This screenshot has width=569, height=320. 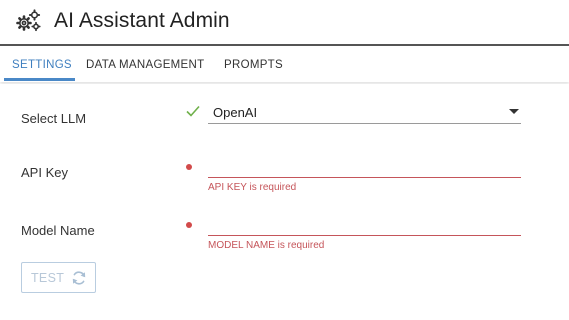 I want to click on gears-icon, so click(x=28, y=20).